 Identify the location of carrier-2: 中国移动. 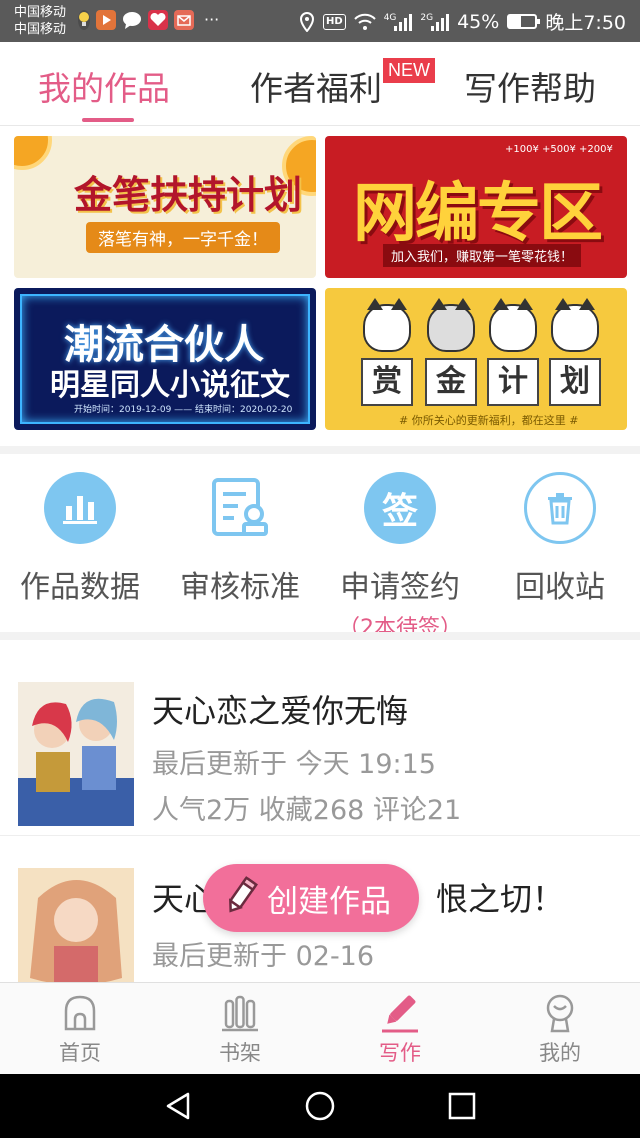
(40, 29).